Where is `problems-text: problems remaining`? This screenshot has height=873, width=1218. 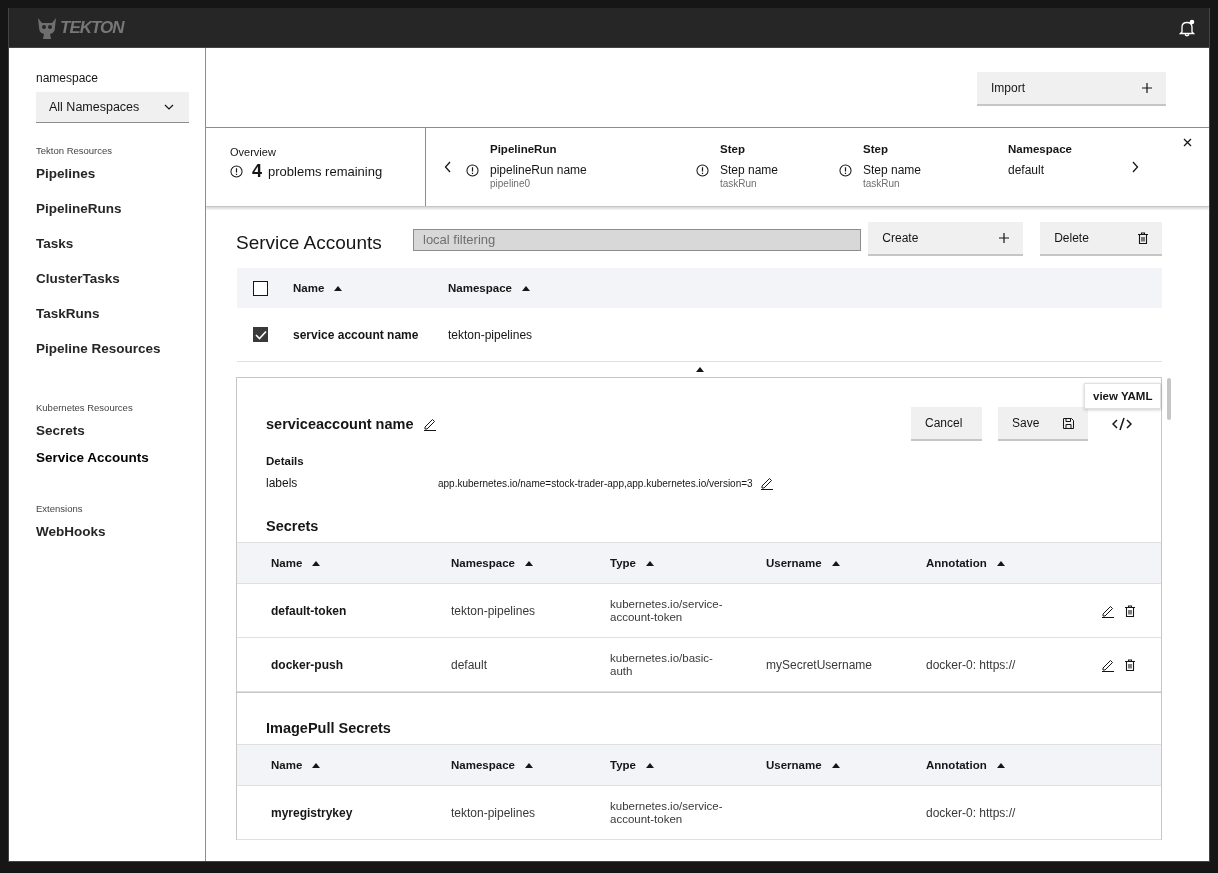 problems-text: problems remaining is located at coordinates (325, 171).